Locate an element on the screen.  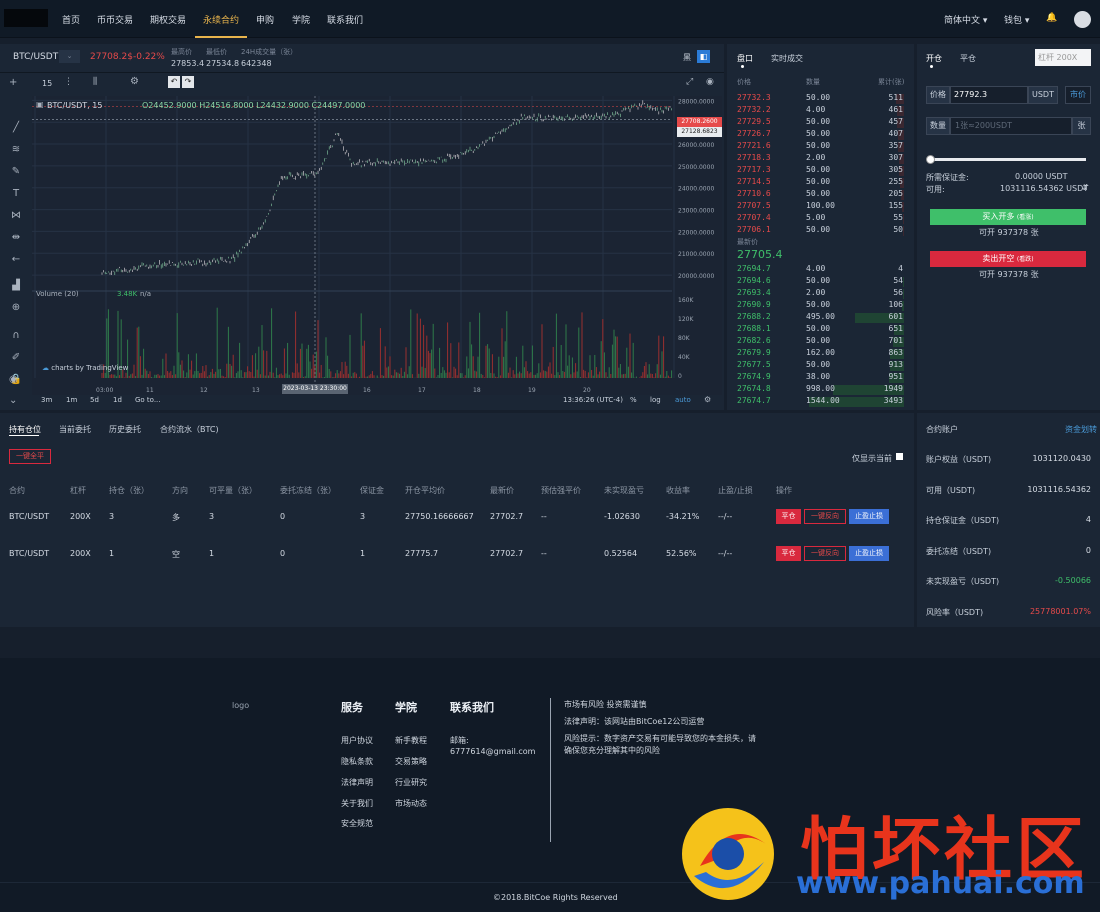
fullscreen-icon: ⤢ is located at coordinates (689, 82).